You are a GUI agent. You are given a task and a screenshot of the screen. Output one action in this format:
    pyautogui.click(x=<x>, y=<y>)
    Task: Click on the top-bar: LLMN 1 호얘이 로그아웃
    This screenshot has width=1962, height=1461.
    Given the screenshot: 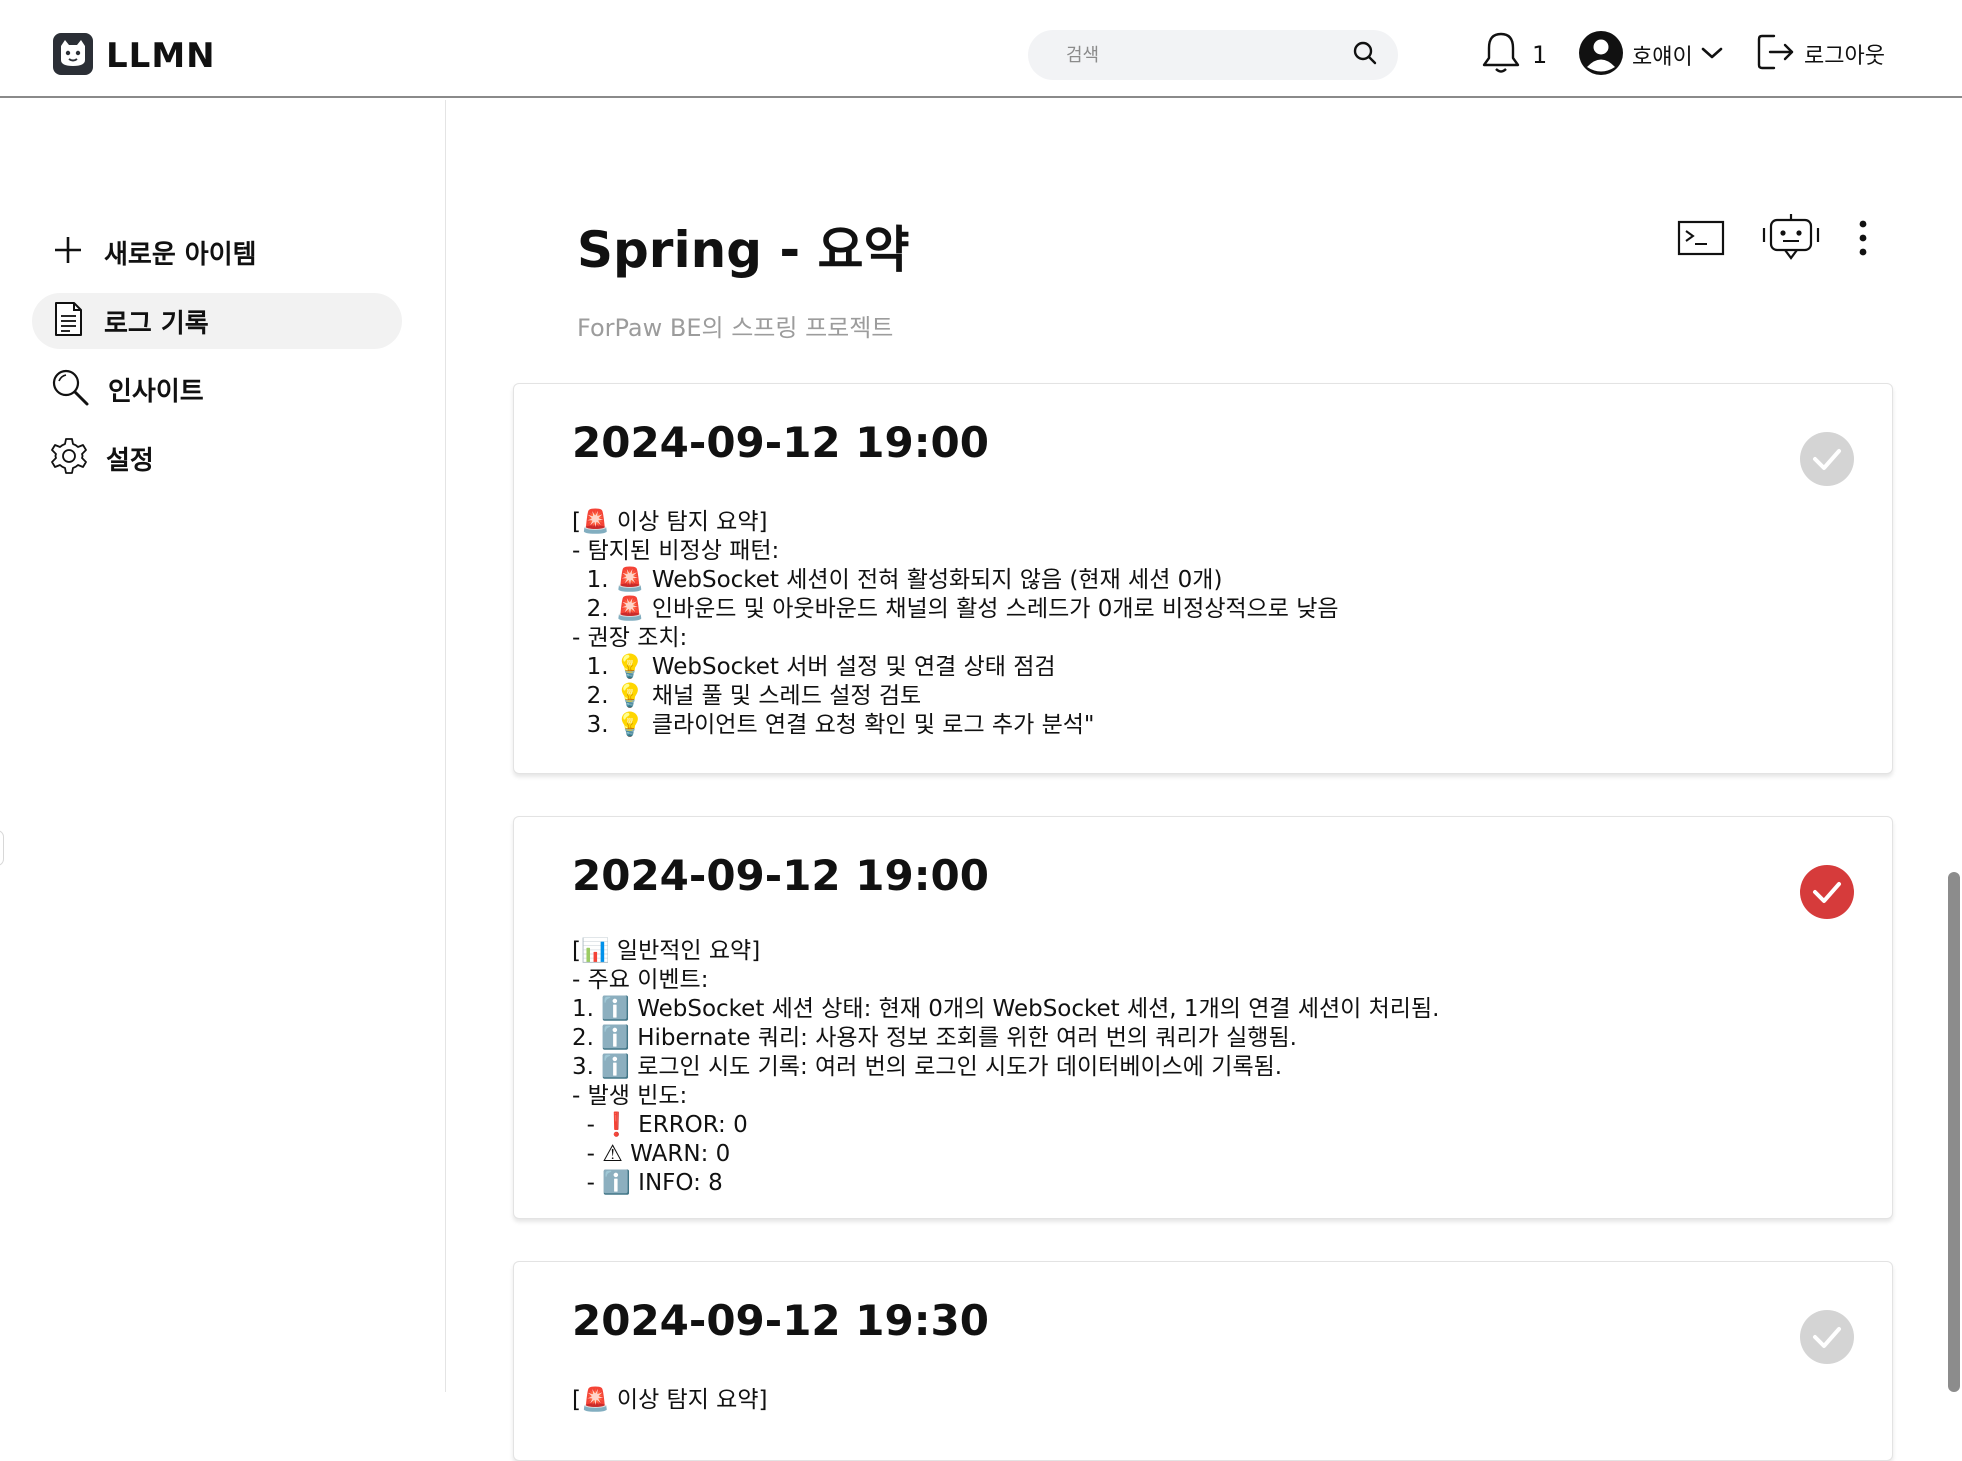 What is the action you would take?
    pyautogui.click(x=981, y=49)
    